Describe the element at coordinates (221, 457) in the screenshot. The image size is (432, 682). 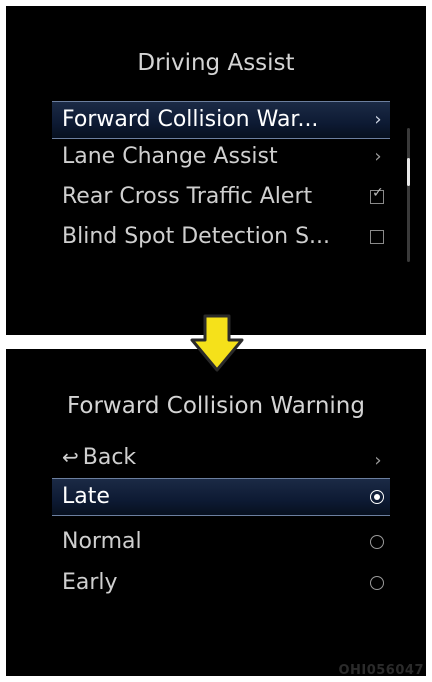
I see `back-button: ↩ Back ›` at that location.